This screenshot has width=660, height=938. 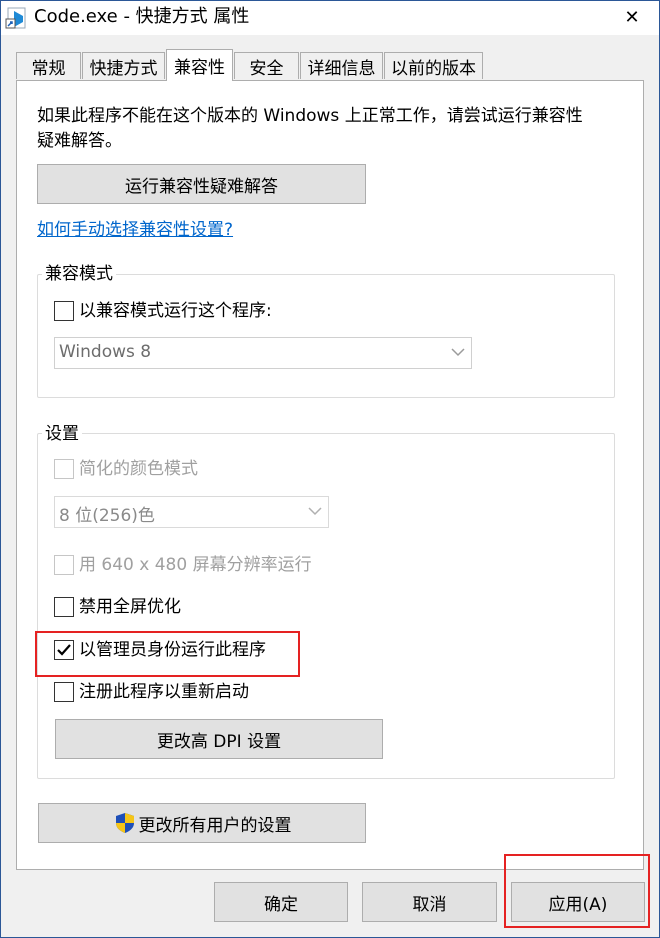 I want to click on close-icon: ✕, so click(x=632, y=17).